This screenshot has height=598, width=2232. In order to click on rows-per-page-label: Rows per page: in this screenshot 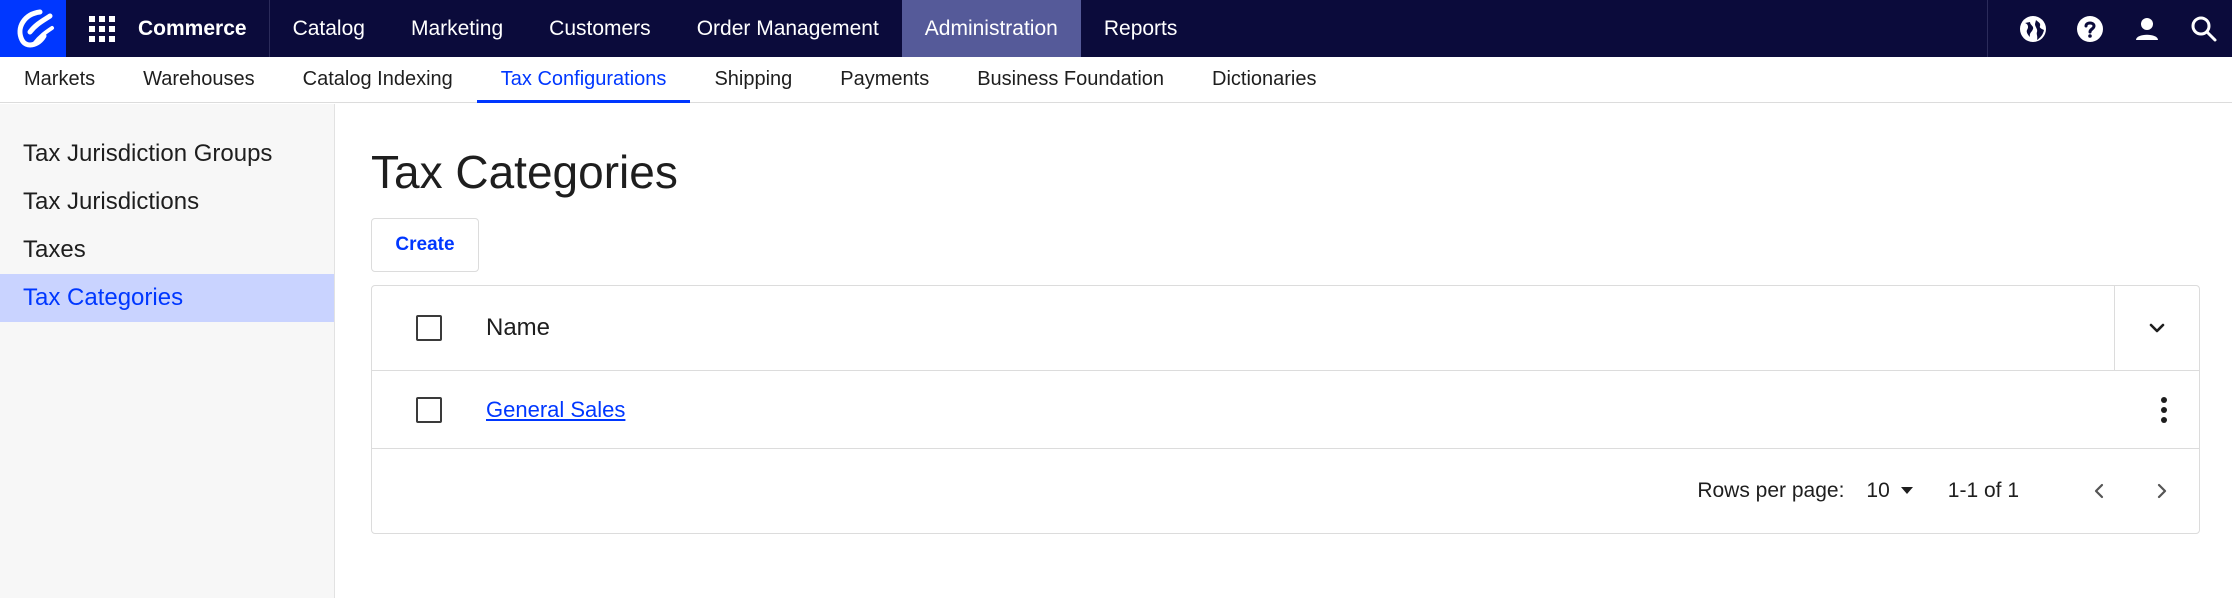, I will do `click(1771, 490)`.